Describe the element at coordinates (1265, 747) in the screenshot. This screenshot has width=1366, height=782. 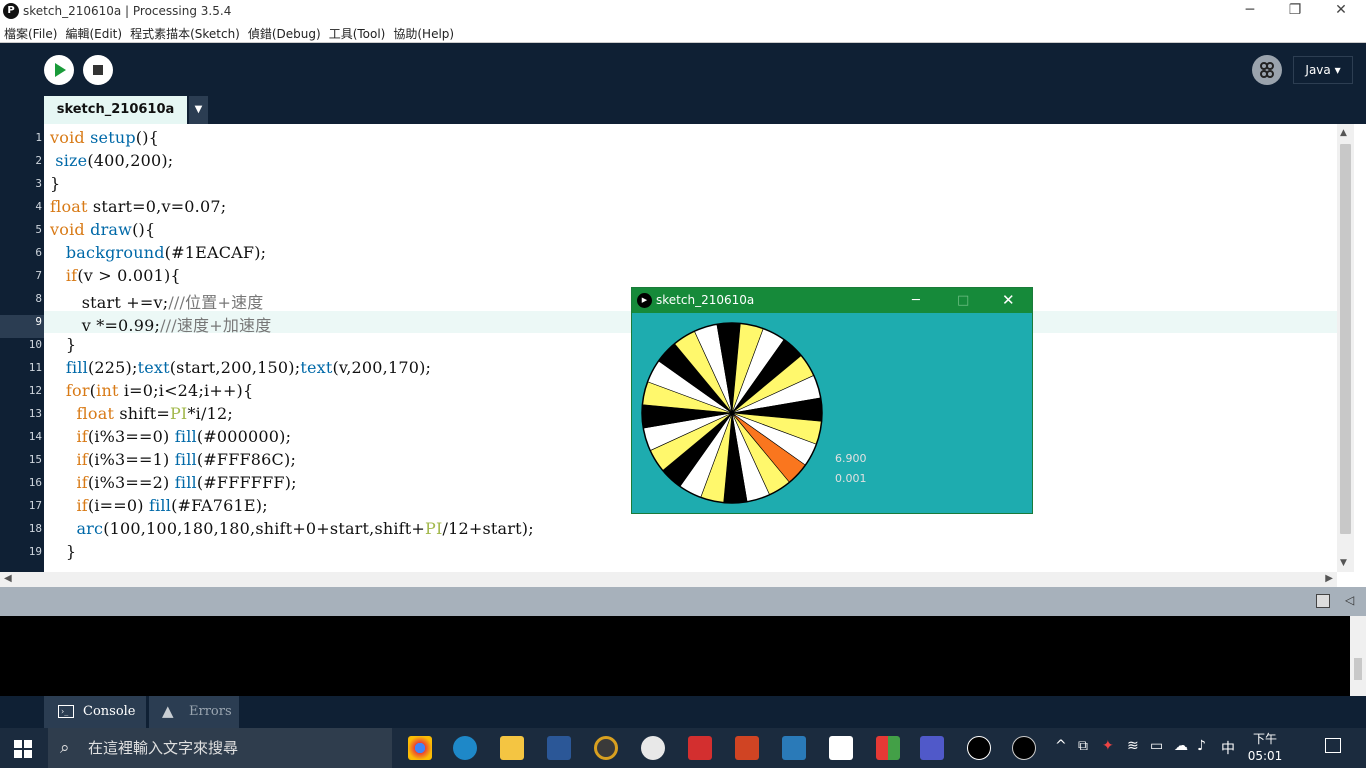
I see `clock-time: 下午 05:01` at that location.